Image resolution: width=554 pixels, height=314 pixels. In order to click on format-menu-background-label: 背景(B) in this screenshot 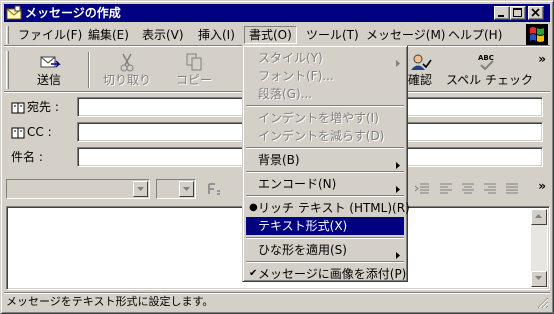, I will do `click(279, 160)`.